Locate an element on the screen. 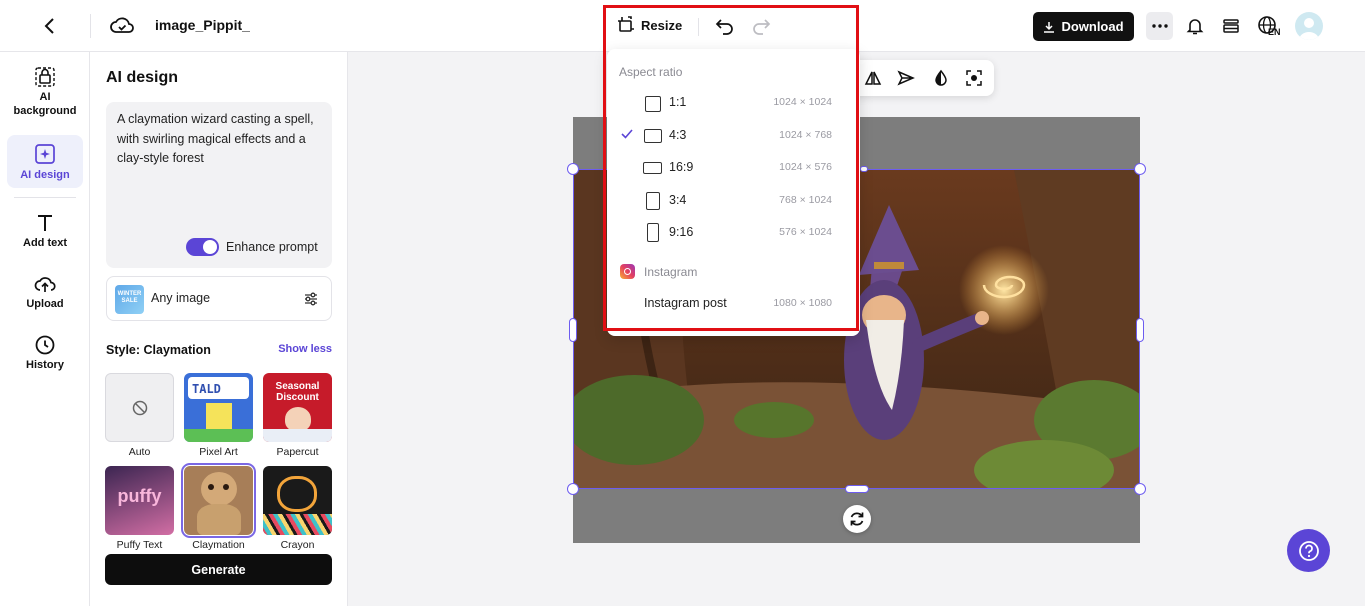 This screenshot has width=1365, height=606. generate-button: Generate is located at coordinates (218, 569).